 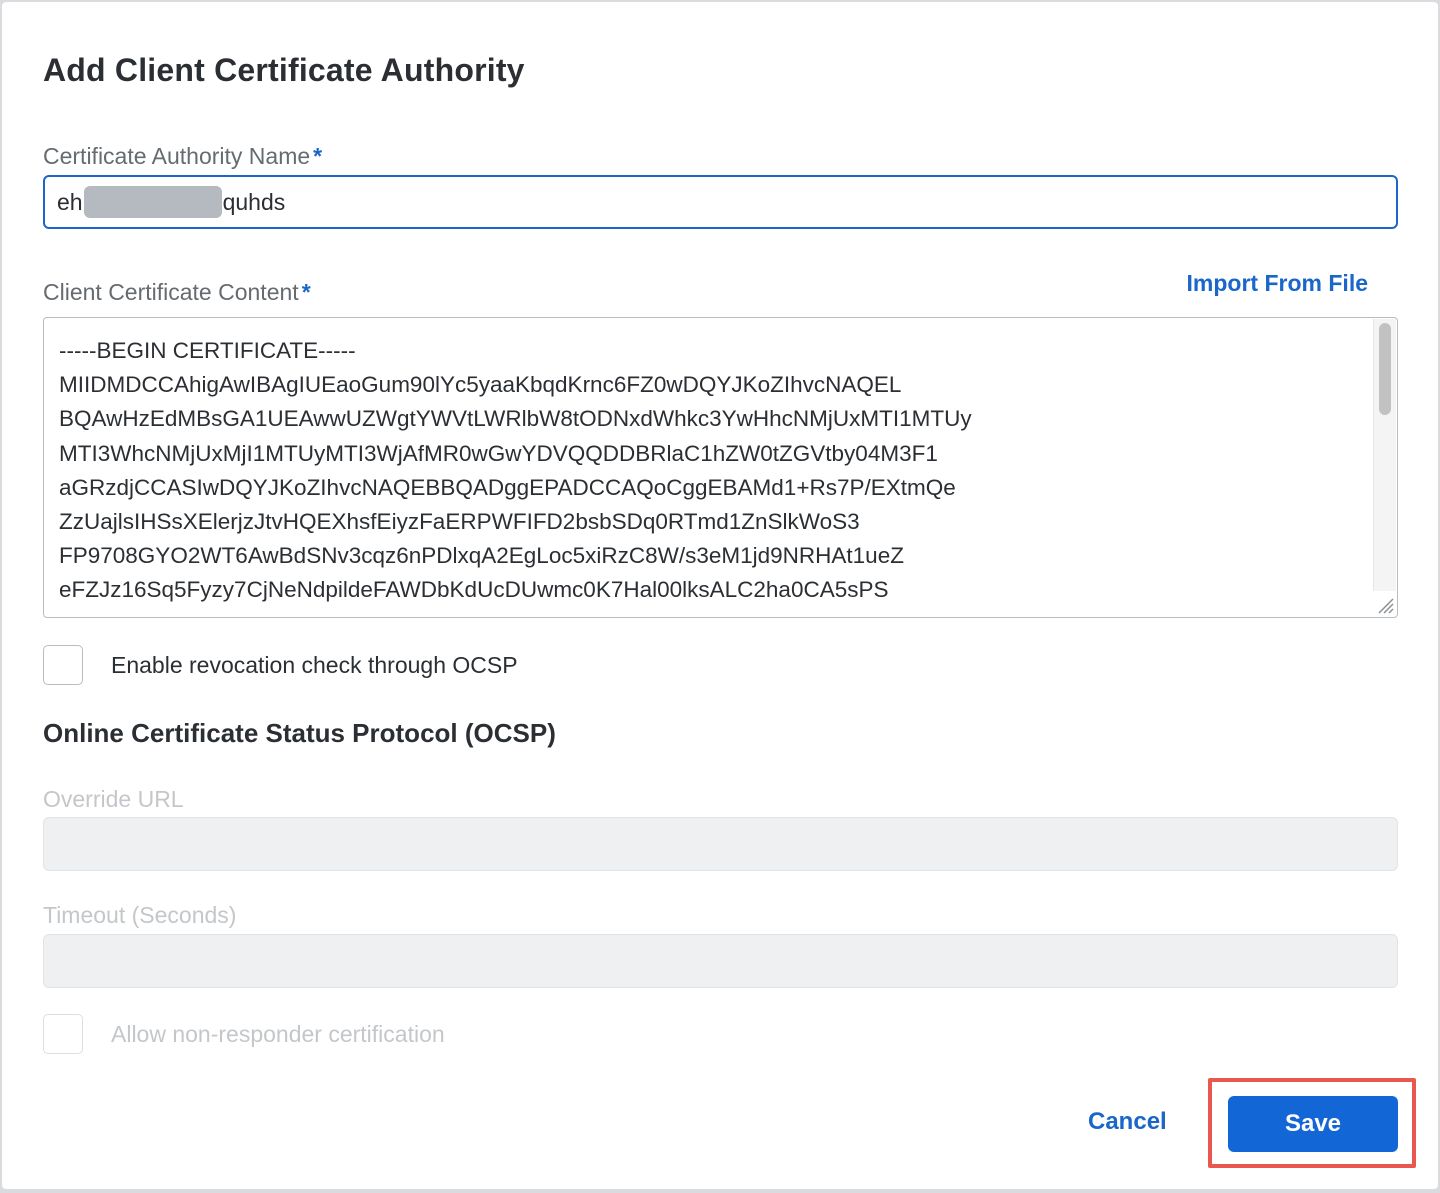 I want to click on ca-name-label-text: Certificate Authority Name, so click(x=177, y=156).